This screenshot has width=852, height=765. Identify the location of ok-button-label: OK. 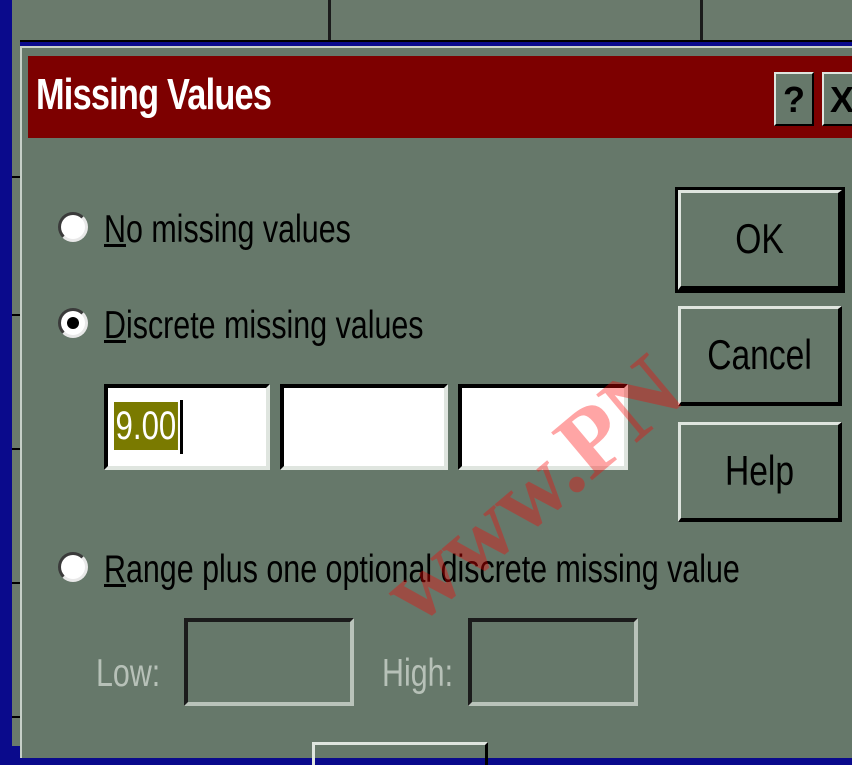
(759, 238).